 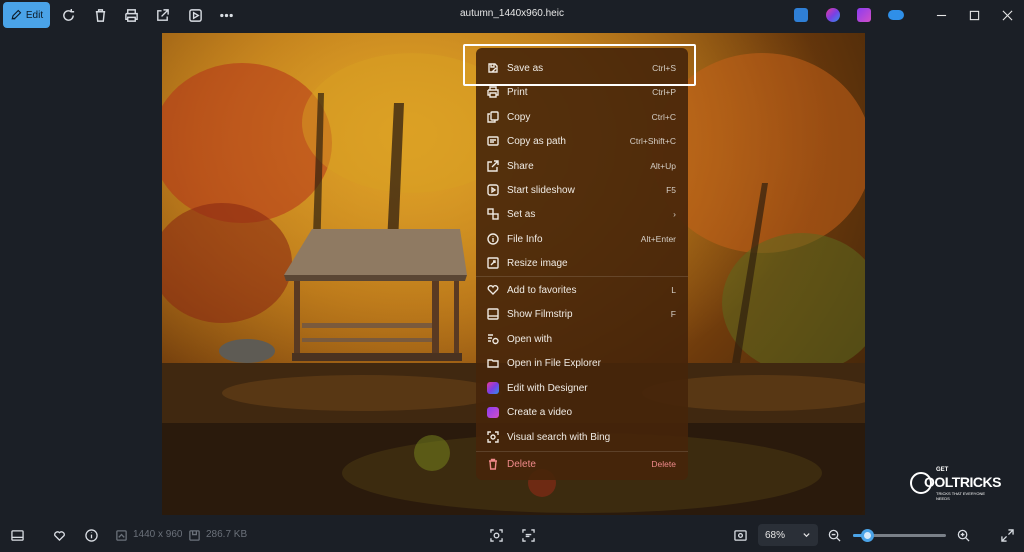 I want to click on expand-icon, so click(x=1007, y=535).